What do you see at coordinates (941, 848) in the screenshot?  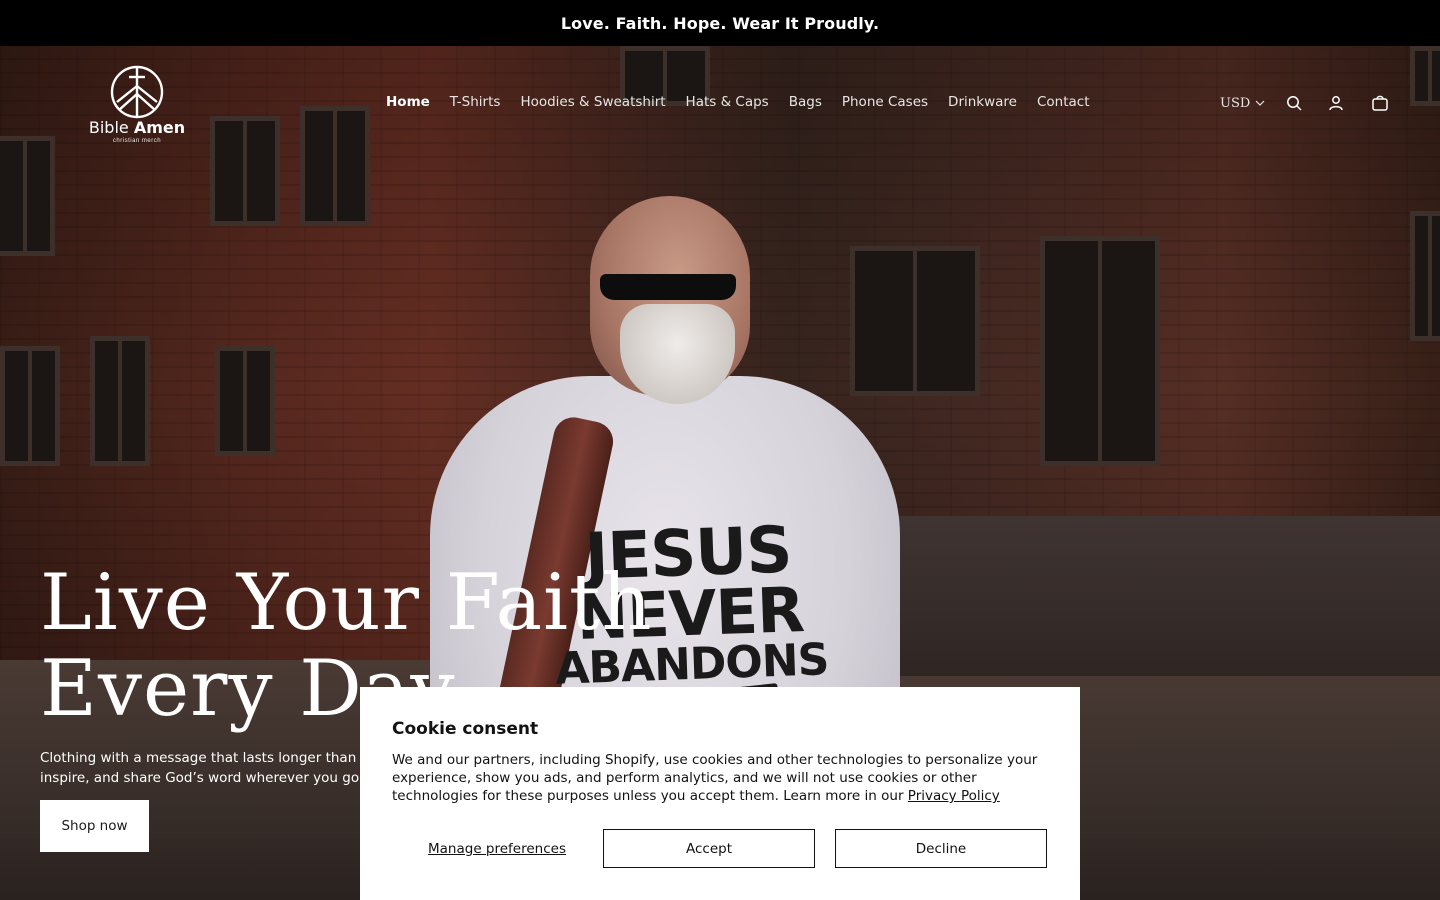 I see `decline-button: Decline` at bounding box center [941, 848].